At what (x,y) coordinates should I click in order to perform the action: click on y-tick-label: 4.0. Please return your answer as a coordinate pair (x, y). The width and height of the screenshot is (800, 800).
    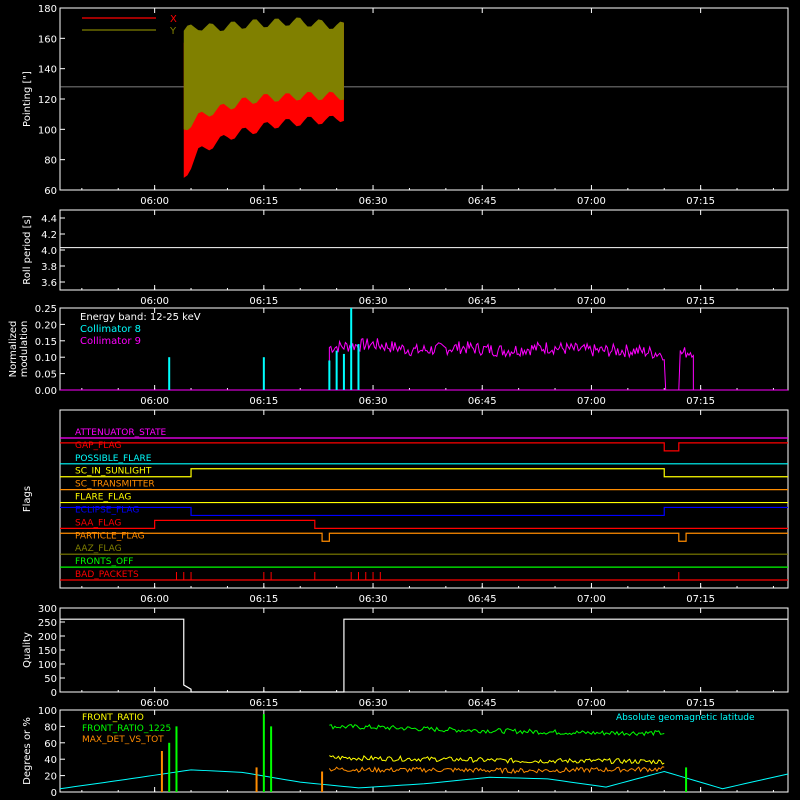
    Looking at the image, I should click on (49, 251).